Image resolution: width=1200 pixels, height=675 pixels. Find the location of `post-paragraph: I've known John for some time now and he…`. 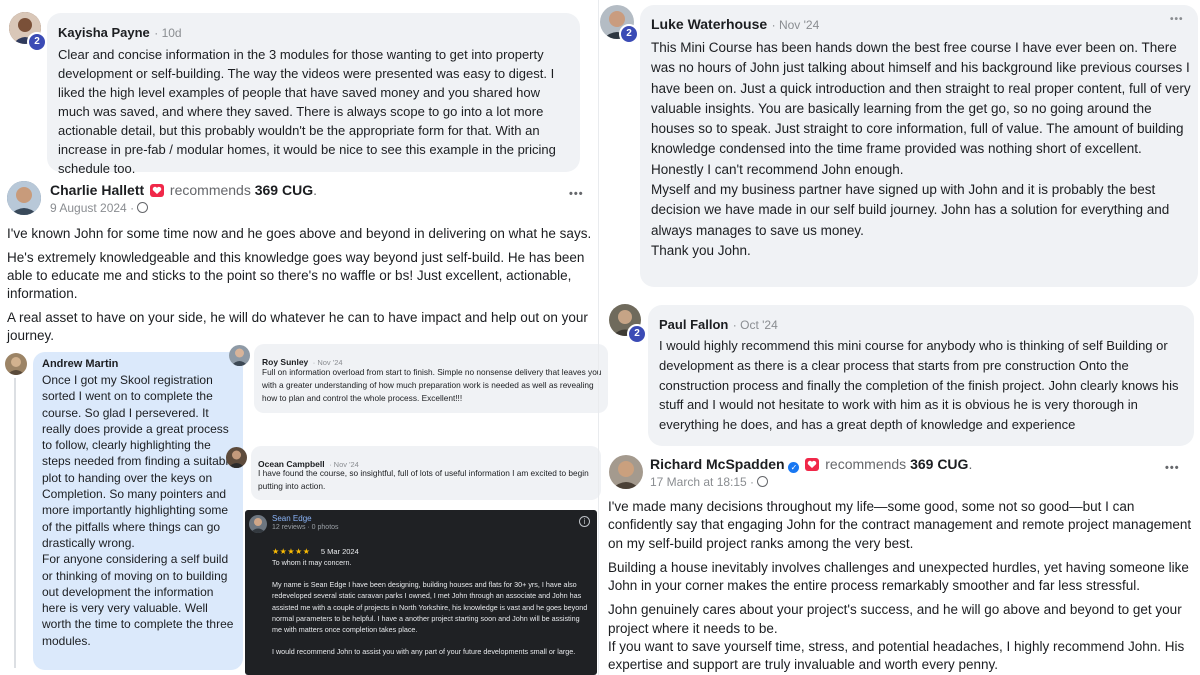

post-paragraph: I've known John for some time now and he… is located at coordinates (299, 233).